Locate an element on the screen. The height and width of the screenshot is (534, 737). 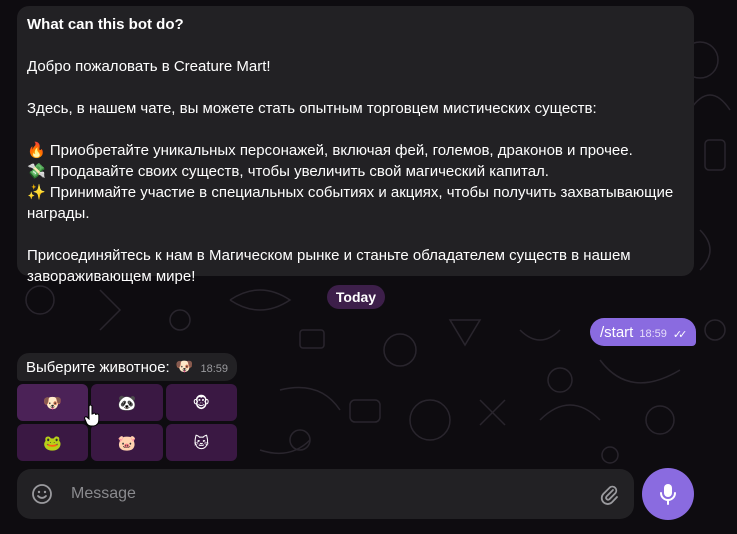
outgoing-message: /start 18:59 ✓✓ is located at coordinates (643, 332).